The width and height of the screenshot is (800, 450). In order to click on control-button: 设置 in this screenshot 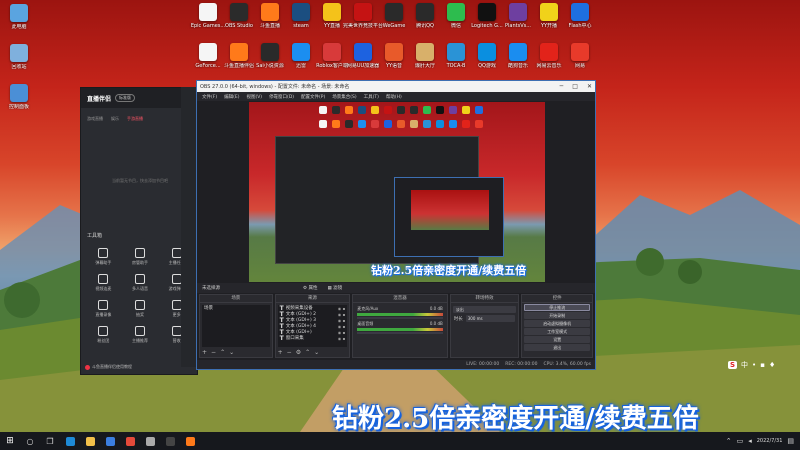, I will do `click(557, 339)`.